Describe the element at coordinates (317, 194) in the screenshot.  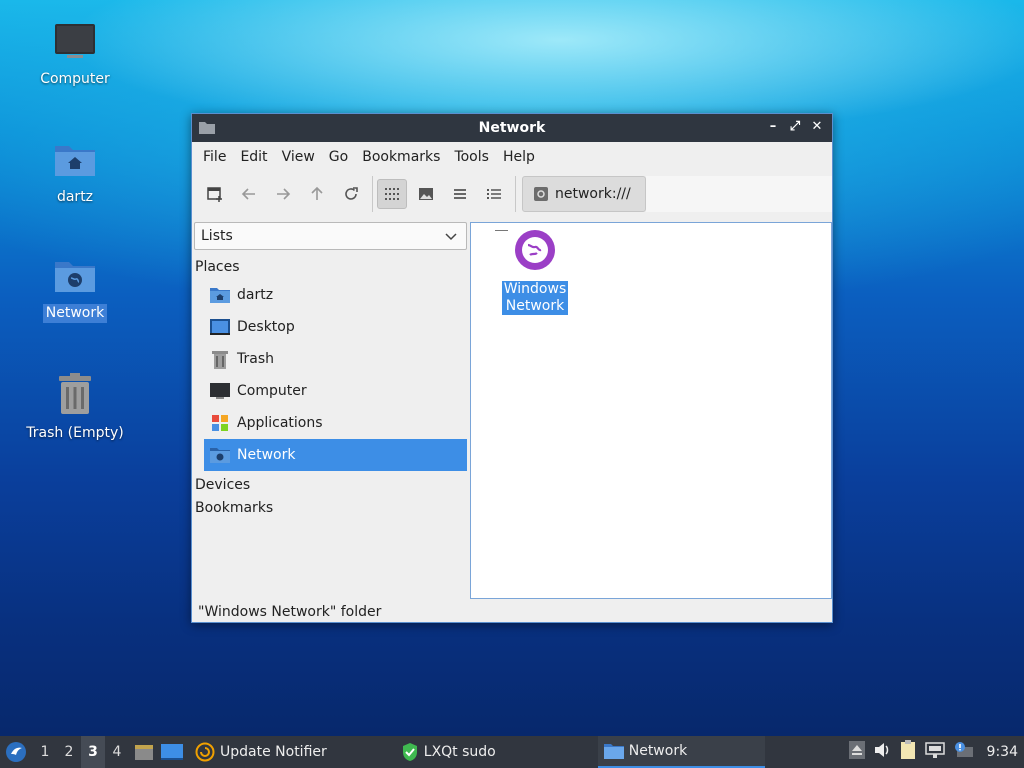
I see `up-button` at that location.